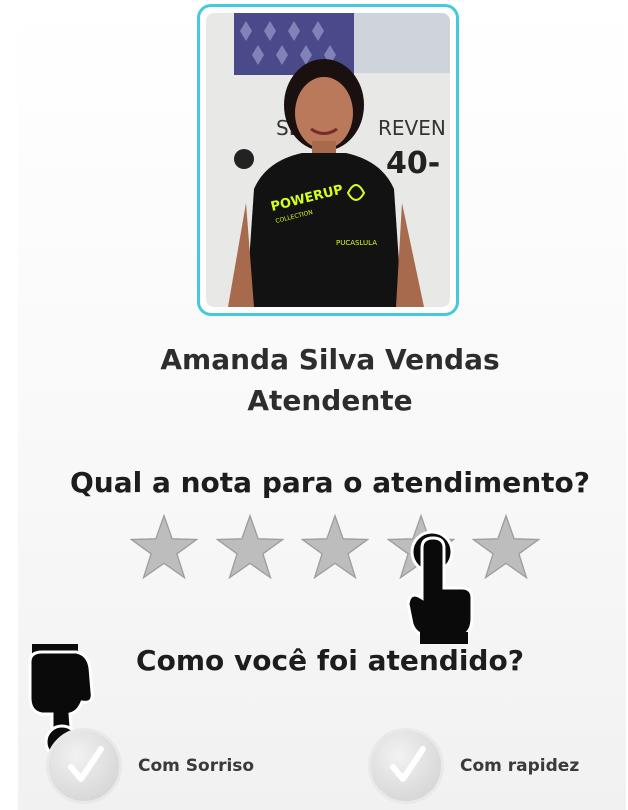 Image resolution: width=628 pixels, height=810 pixels. I want to click on hand-pointer-icon, so click(440, 587).